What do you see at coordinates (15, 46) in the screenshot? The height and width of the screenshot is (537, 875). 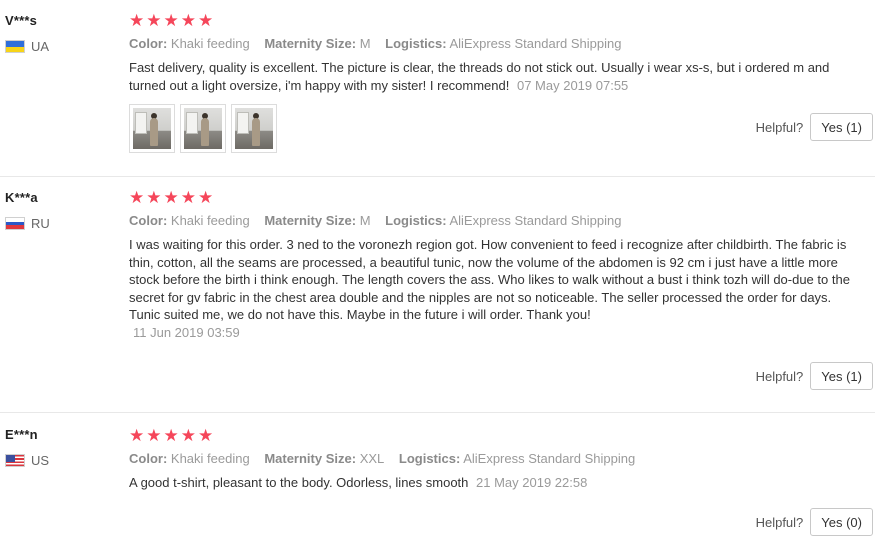 I see `ua-flag-icon` at bounding box center [15, 46].